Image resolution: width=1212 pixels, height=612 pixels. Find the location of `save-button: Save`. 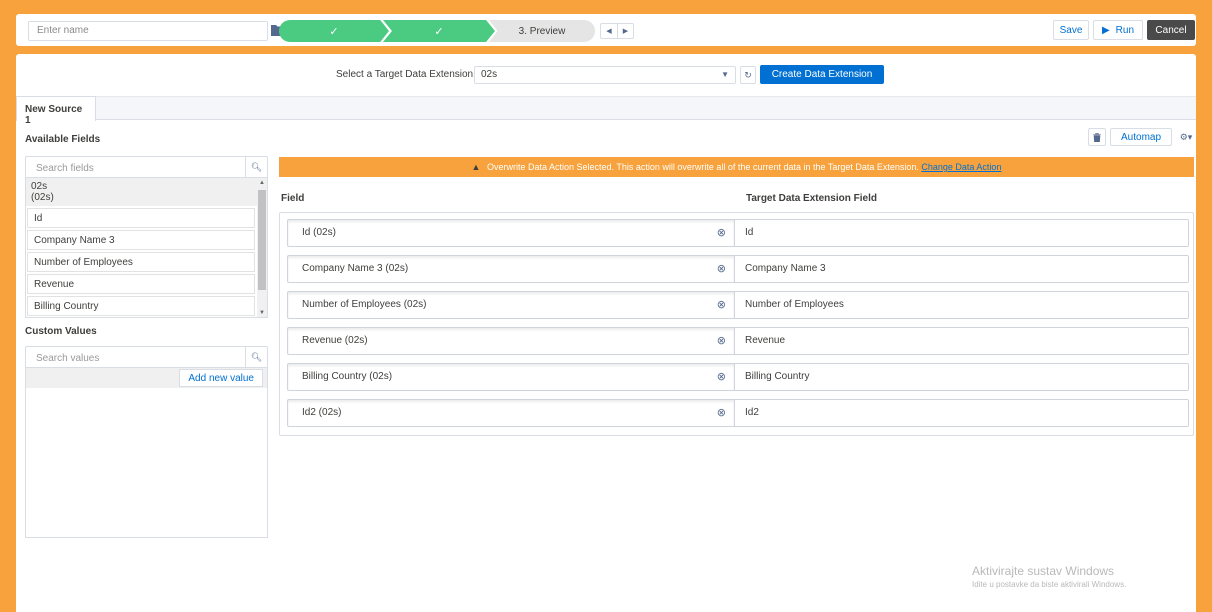

save-button: Save is located at coordinates (1071, 30).